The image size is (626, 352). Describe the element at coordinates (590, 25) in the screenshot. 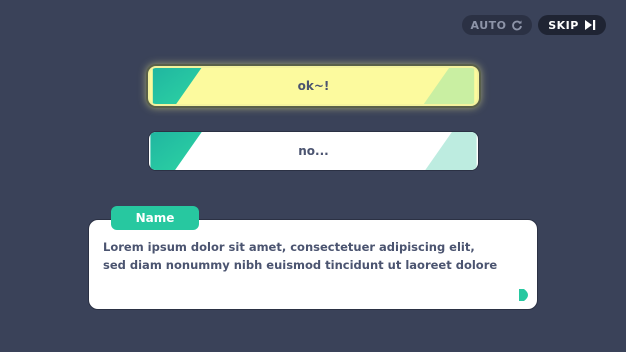

I see `skip-forward-icon` at that location.